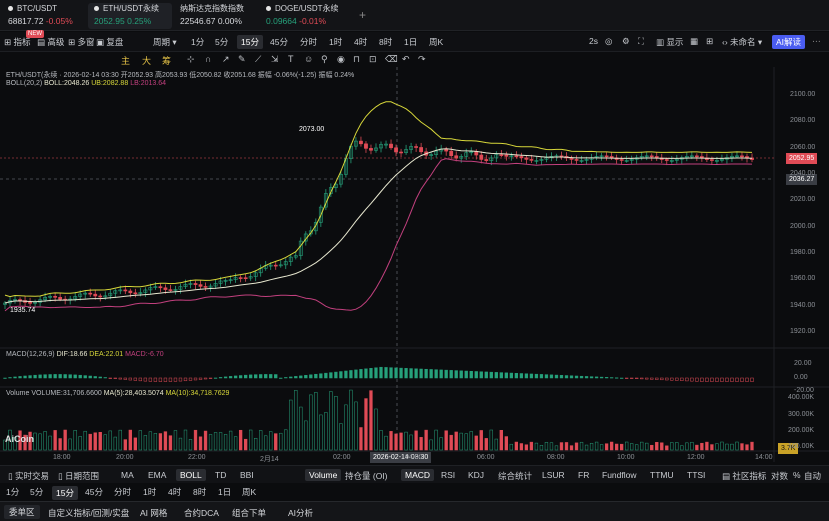  I want to click on ruler-icon: ⟋, so click(258, 59).